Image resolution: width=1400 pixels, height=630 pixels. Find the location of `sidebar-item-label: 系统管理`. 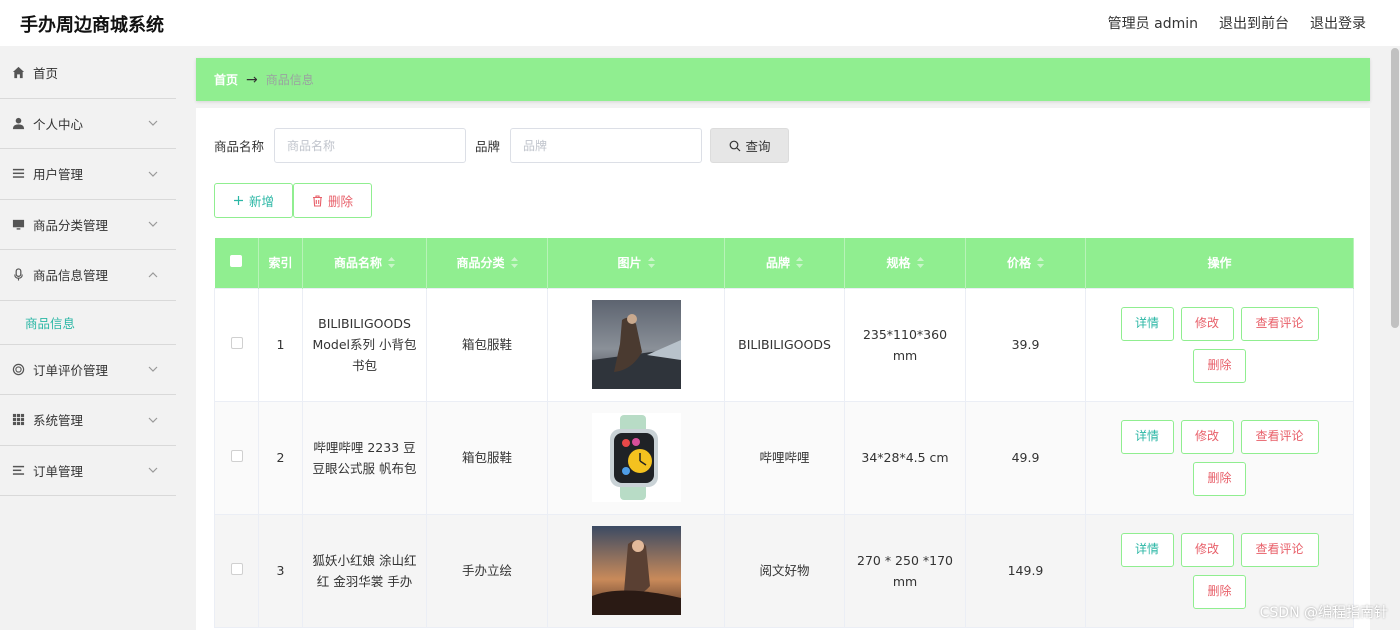

sidebar-item-label: 系统管理 is located at coordinates (58, 421).